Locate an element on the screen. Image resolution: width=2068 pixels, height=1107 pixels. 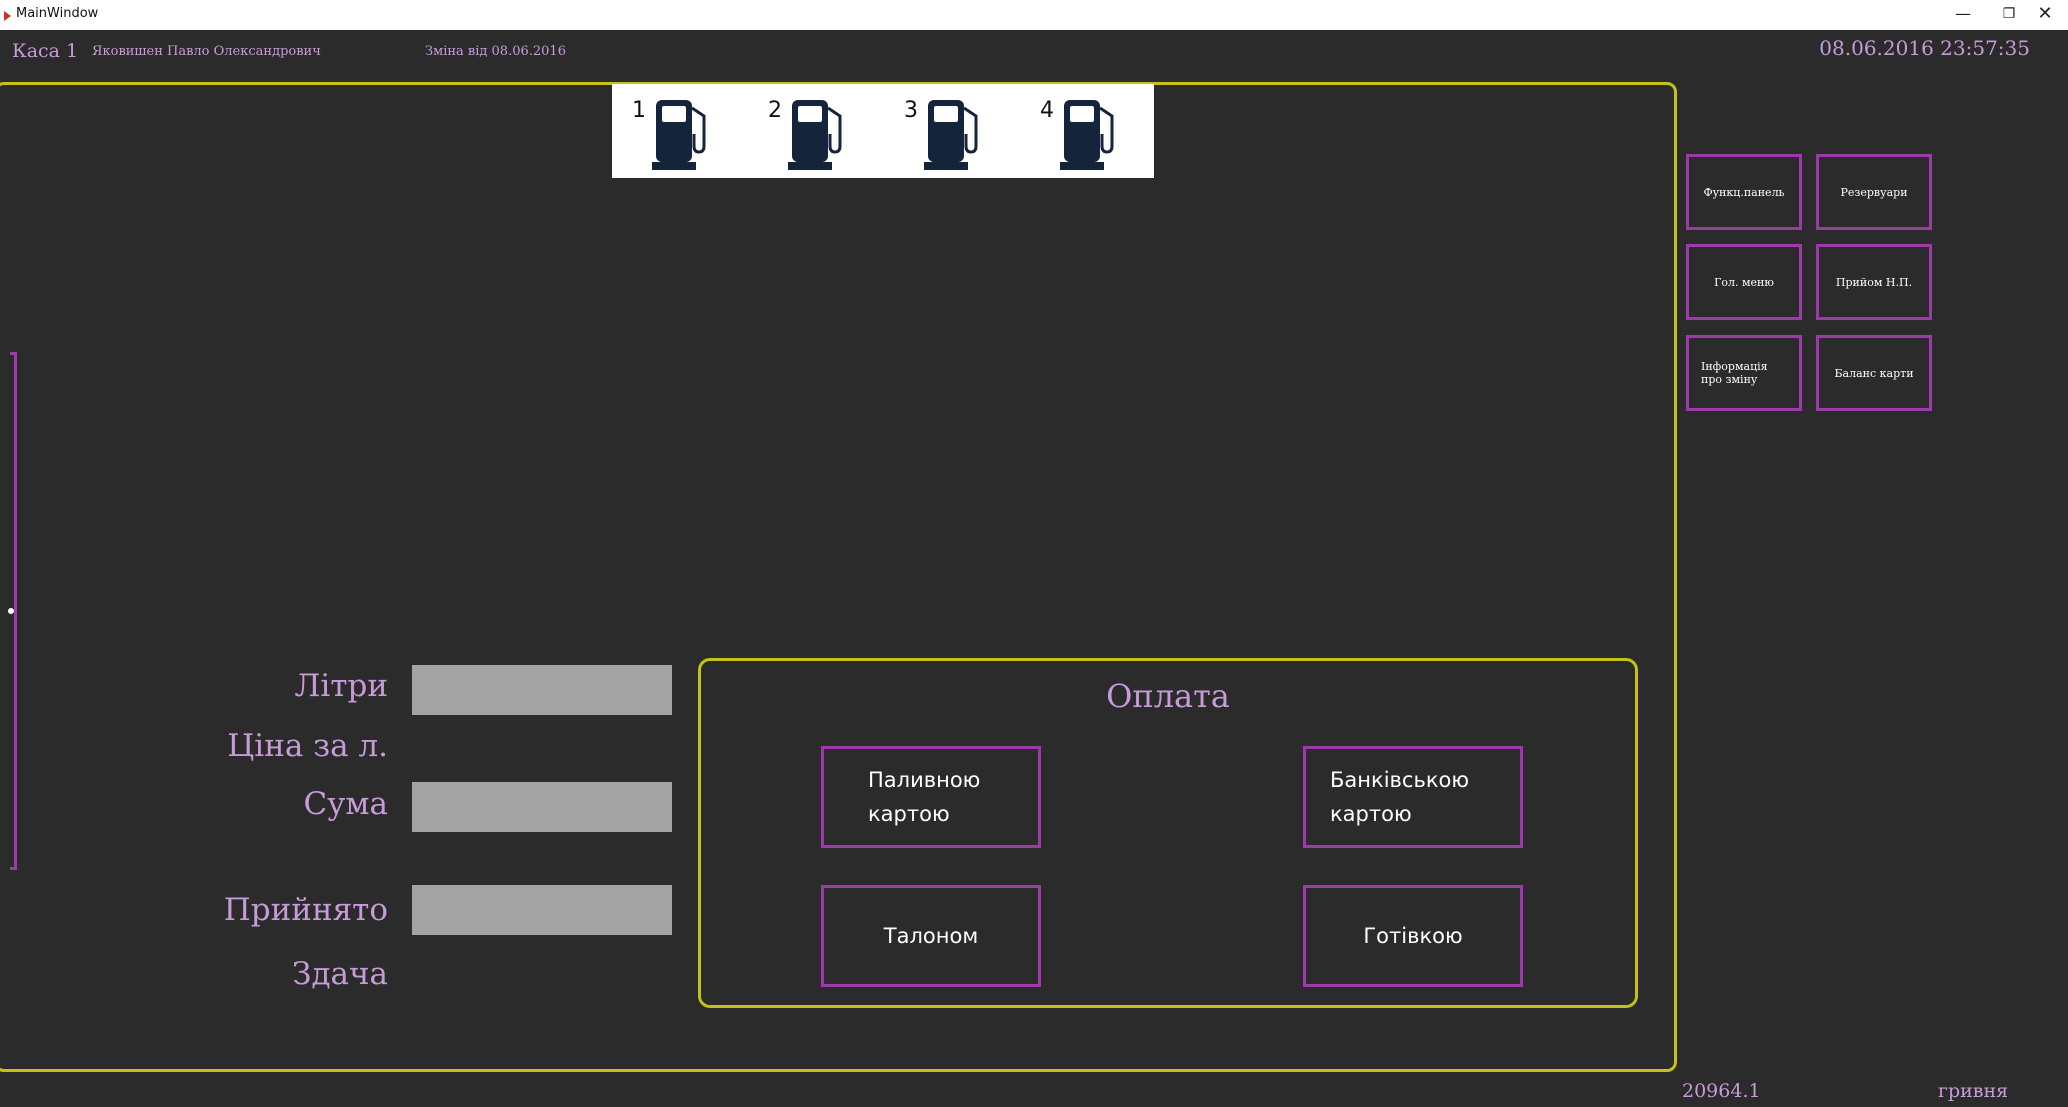
sum-label: Сума is located at coordinates (345, 804).